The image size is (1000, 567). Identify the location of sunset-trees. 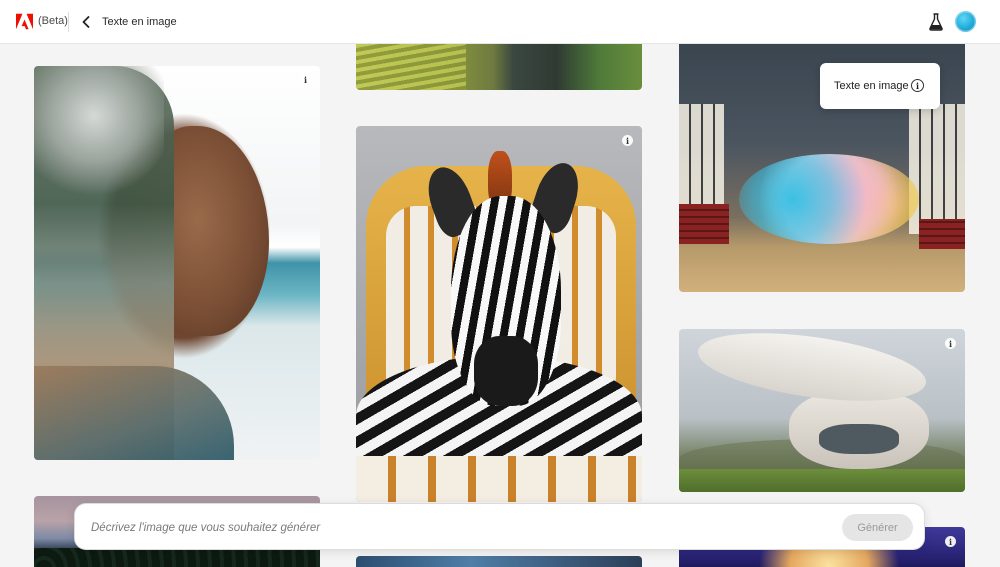
(177, 557).